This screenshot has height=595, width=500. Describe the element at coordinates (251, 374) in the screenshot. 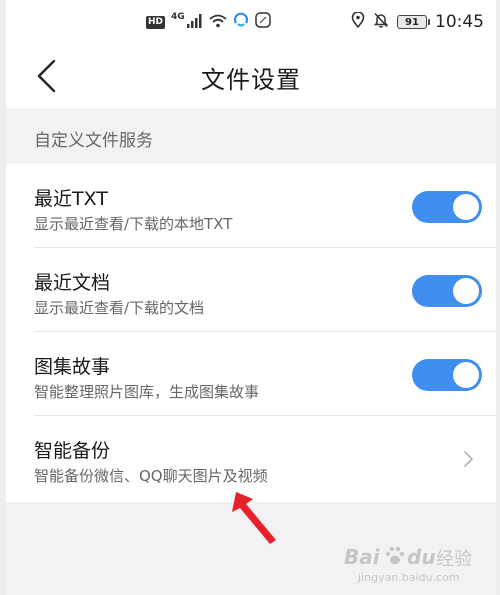

I see `setting-row-album-story: 图集故事 智能整理照片图库，生成图集故事` at that location.